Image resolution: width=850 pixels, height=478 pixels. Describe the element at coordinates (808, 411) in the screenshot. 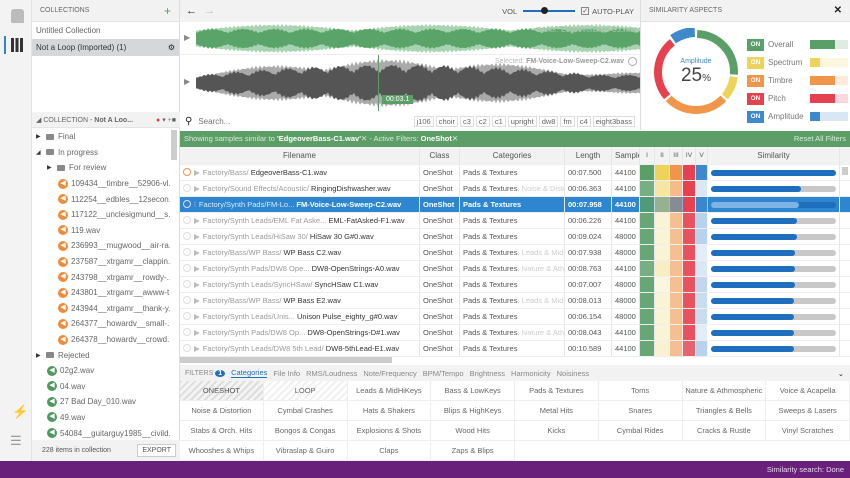

I see `category-filter: Sweeps & Lasers` at that location.